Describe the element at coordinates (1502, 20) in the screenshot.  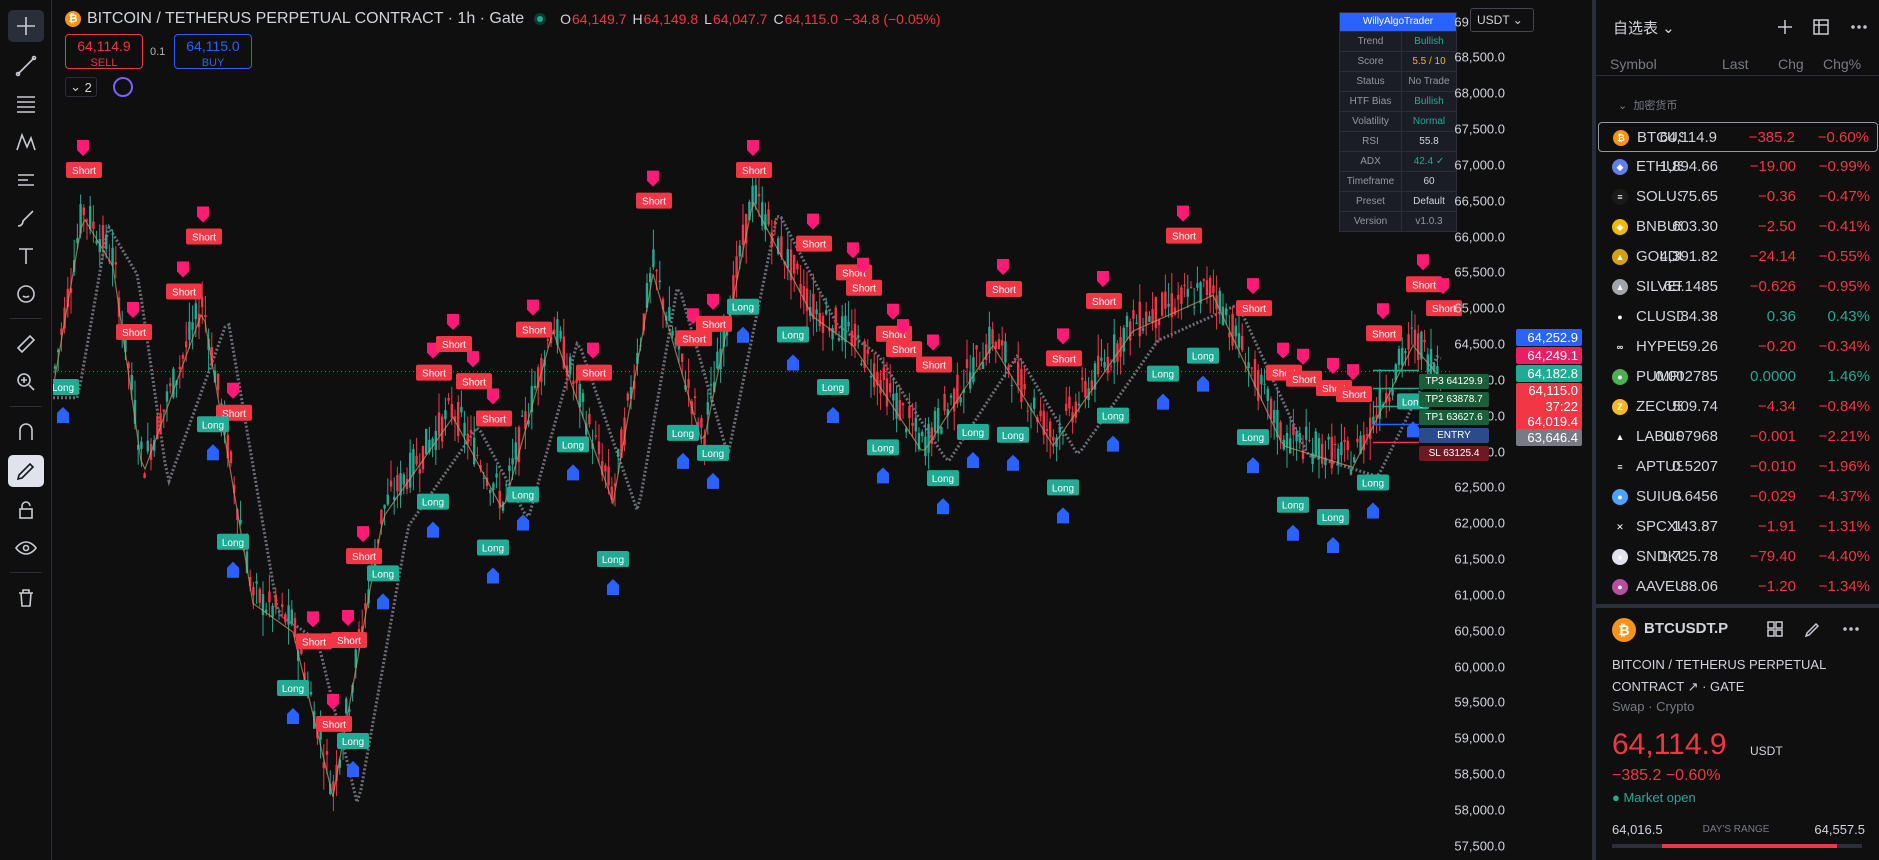
I see `currency-select: USDT ⌄` at that location.